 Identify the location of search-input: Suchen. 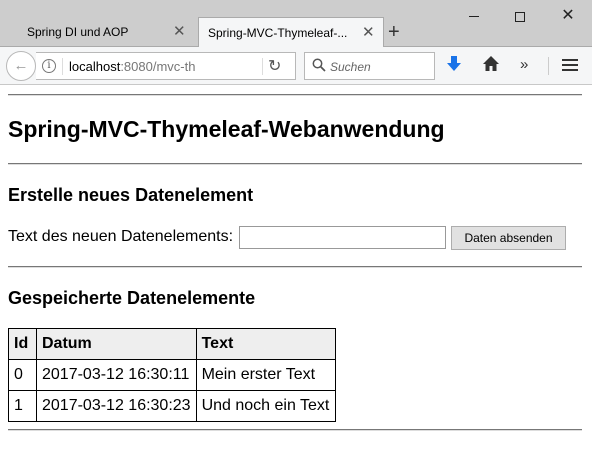
(369, 66).